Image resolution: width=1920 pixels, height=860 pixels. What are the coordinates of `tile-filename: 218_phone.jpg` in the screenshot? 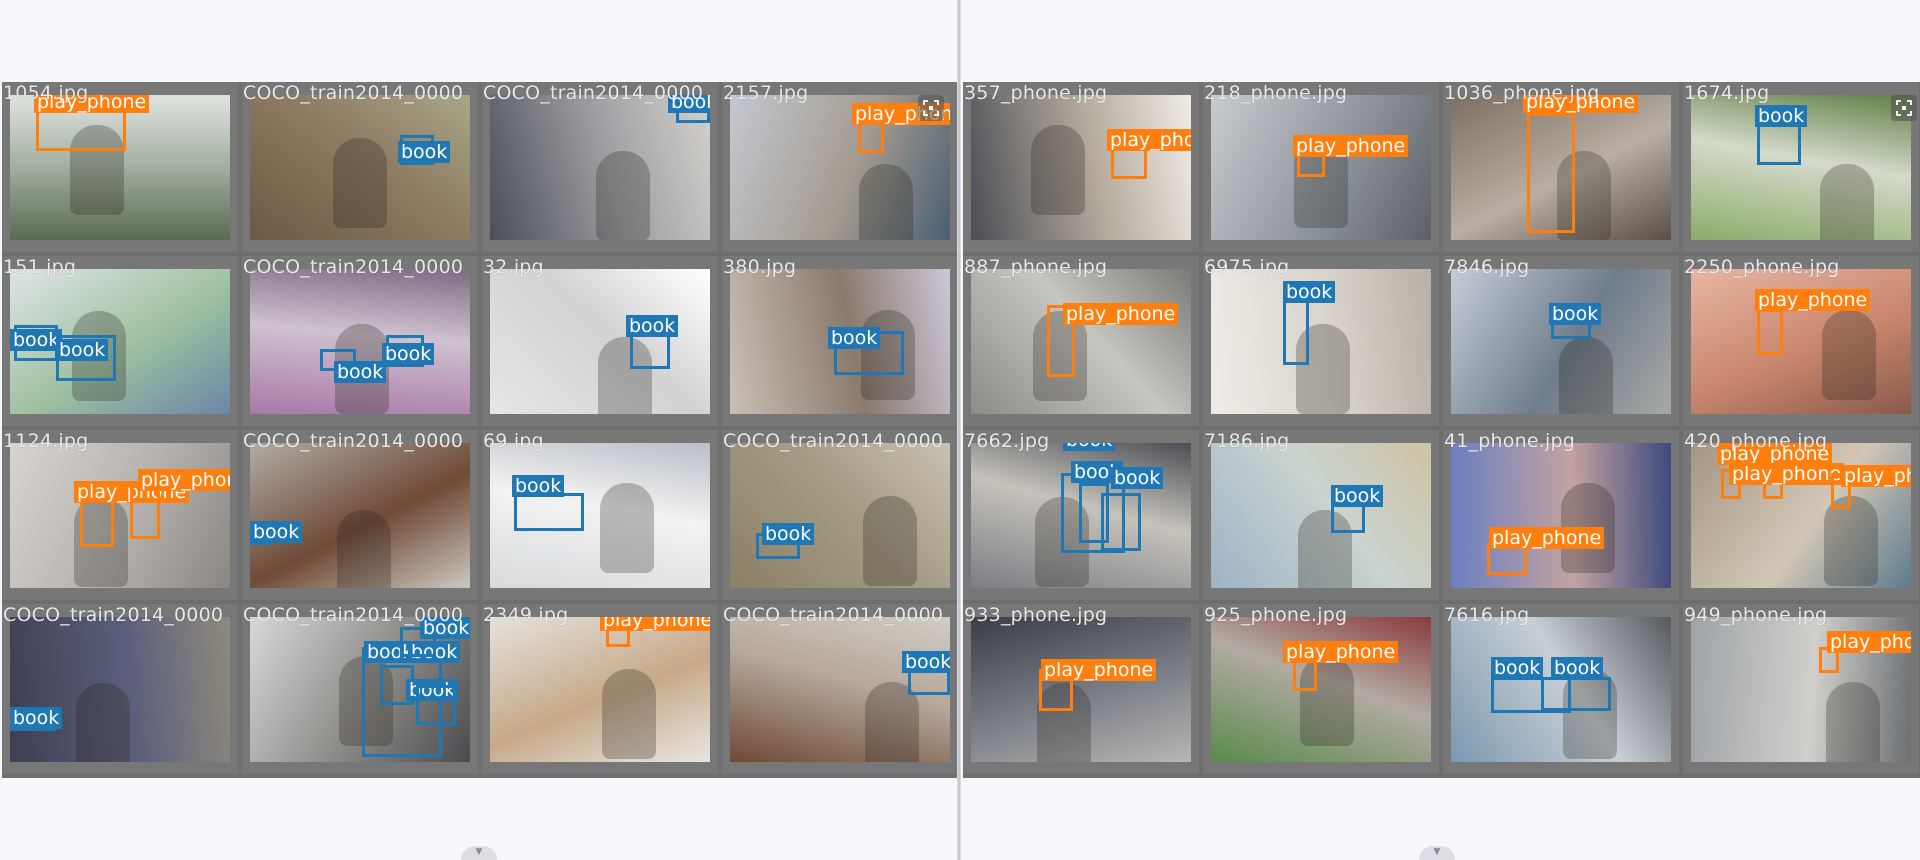 It's located at (1276, 93).